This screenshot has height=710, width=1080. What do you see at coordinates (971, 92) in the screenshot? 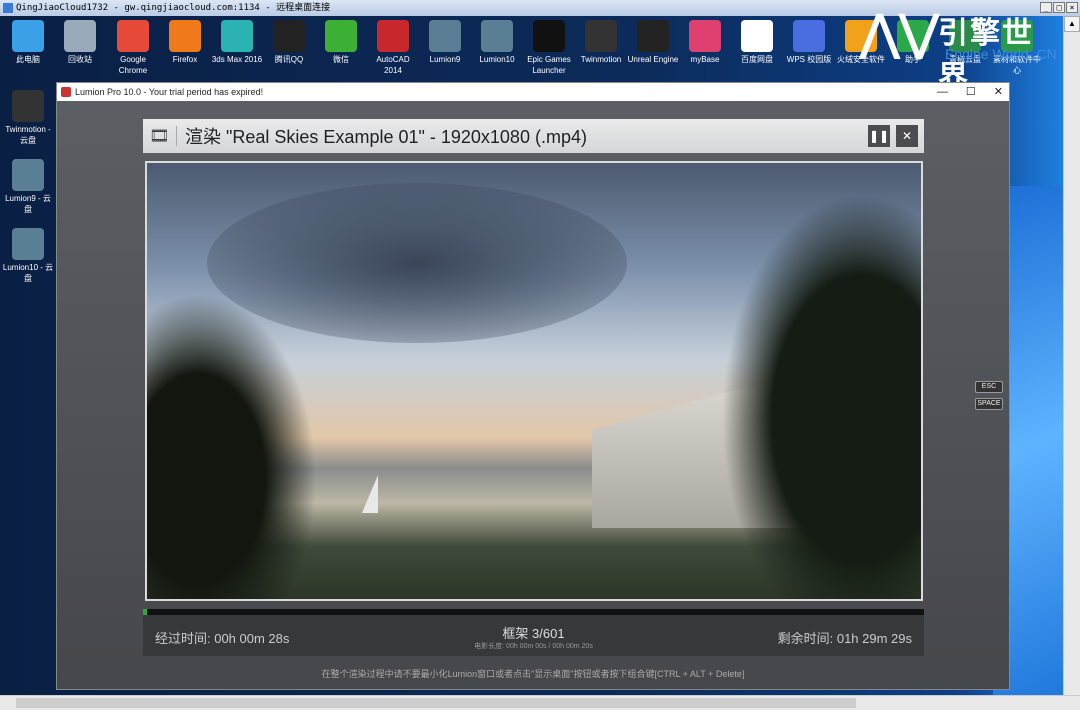
I see `maximize-button: ☐` at bounding box center [971, 92].